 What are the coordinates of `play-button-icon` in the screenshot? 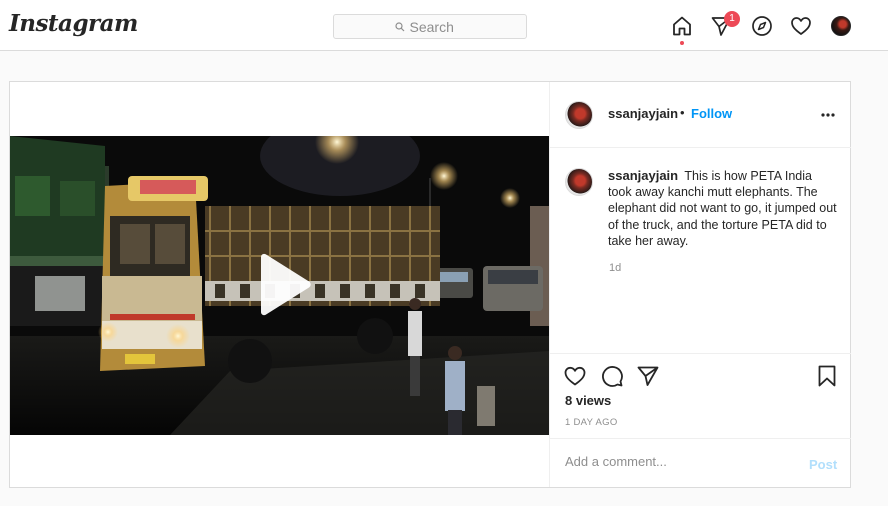 It's located at (283, 286).